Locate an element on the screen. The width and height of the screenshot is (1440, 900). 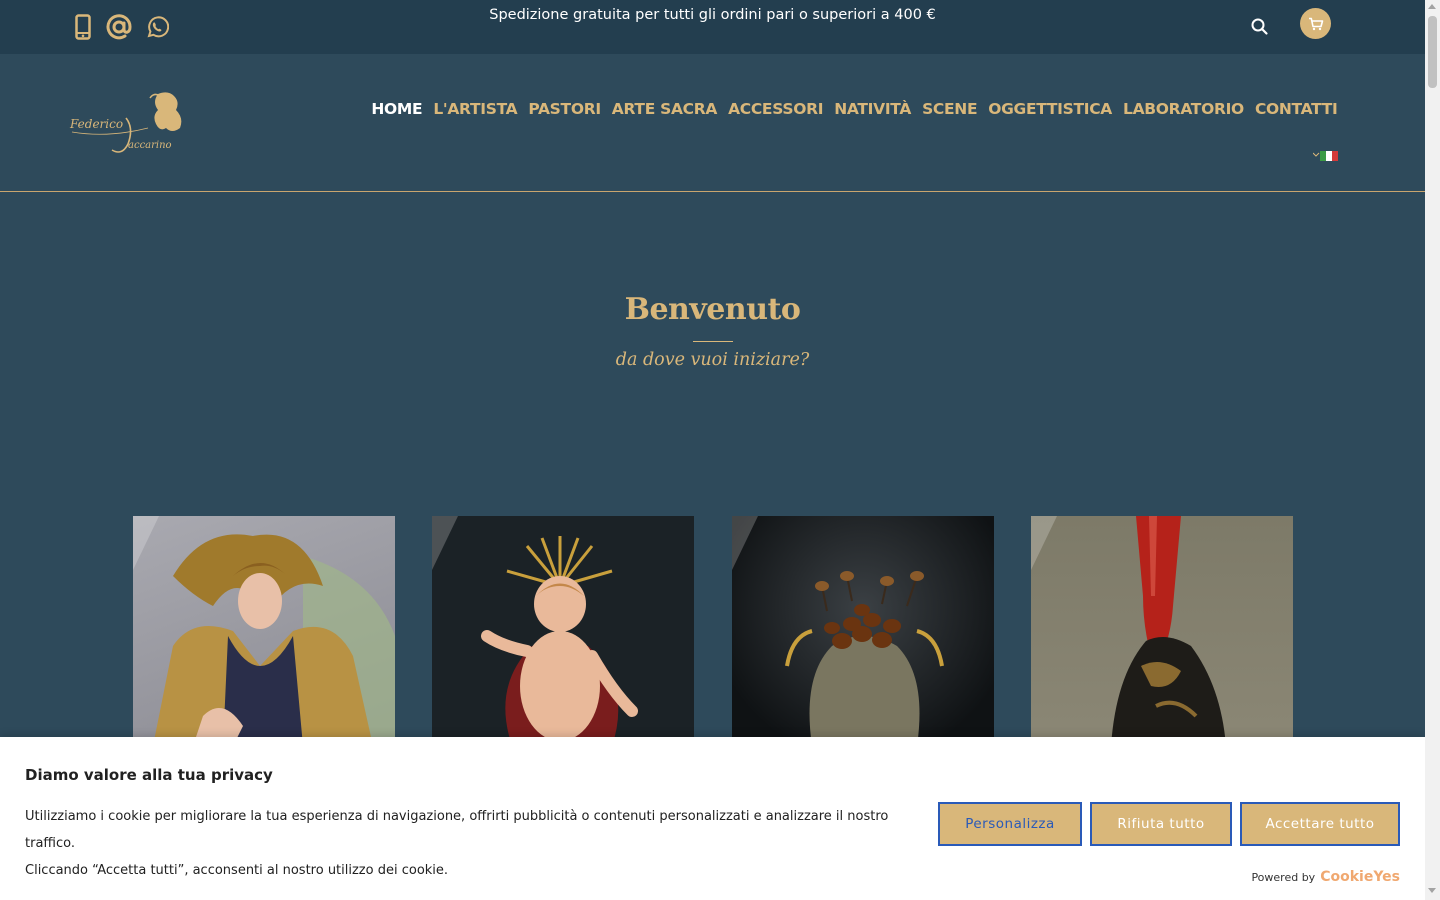
it-flag-icon is located at coordinates (1325, 156).